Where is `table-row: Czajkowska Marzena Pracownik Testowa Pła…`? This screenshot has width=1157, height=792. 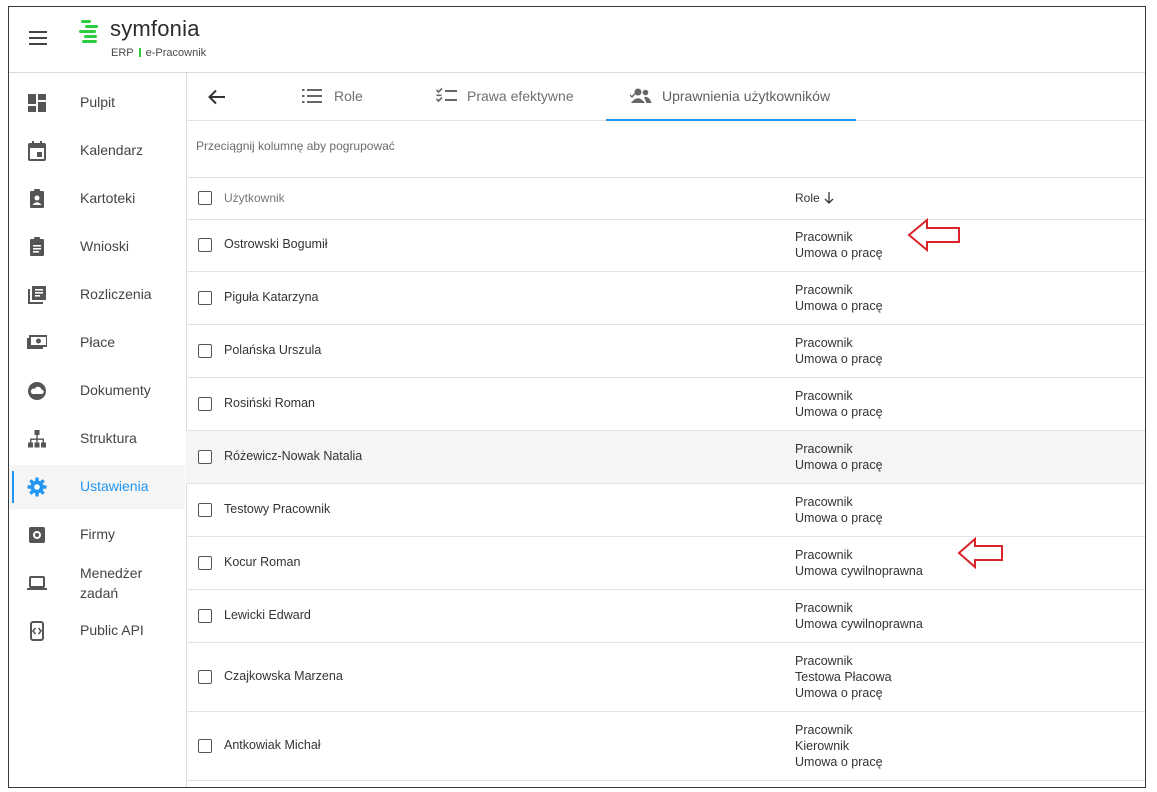
table-row: Czajkowska Marzena Pracownik Testowa Pła… is located at coordinates (665, 677).